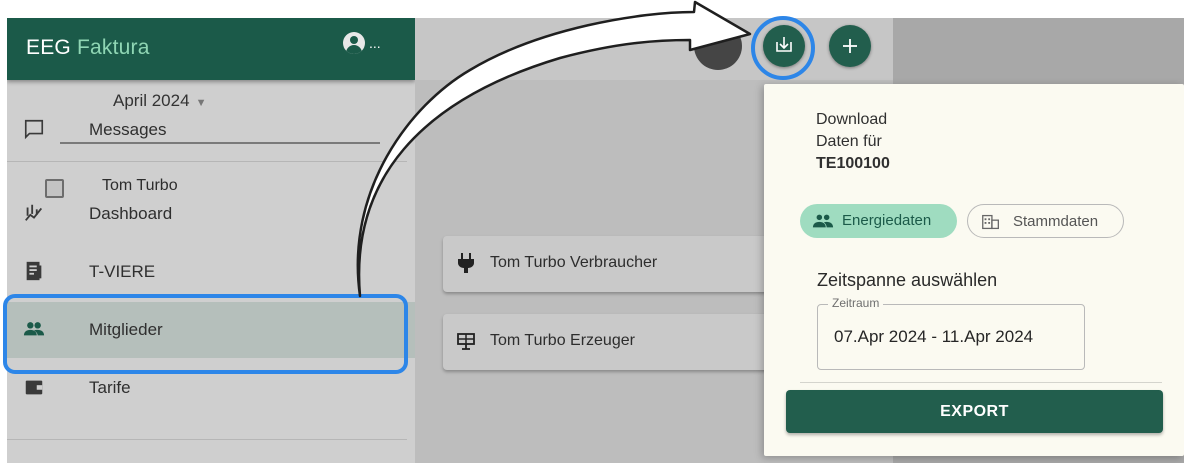 This screenshot has width=1184, height=463. I want to click on panel-divider, so click(981, 382).